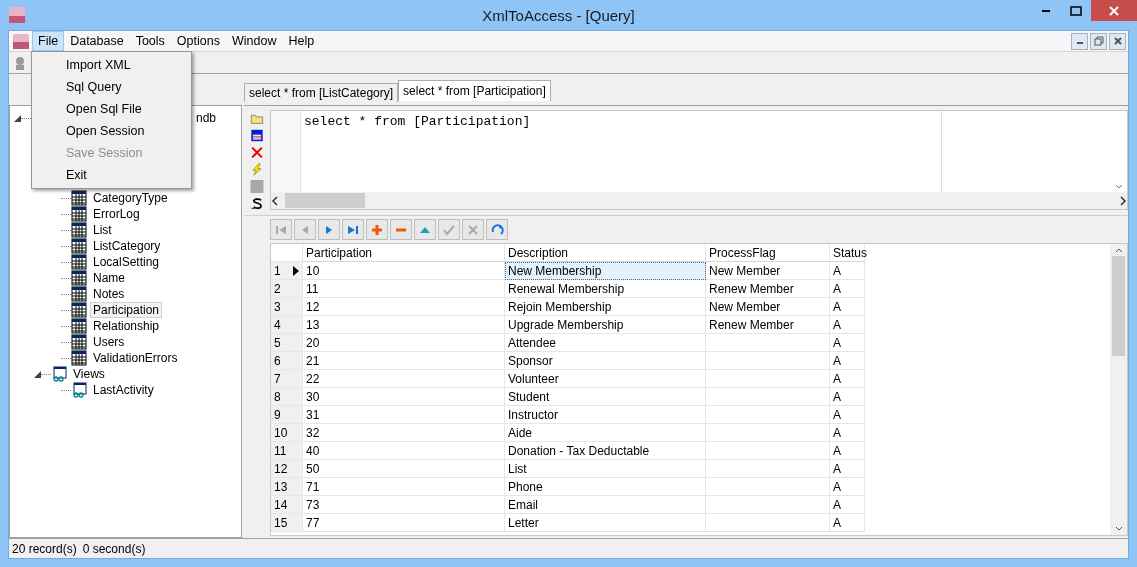 This screenshot has width=1137, height=567. I want to click on table-cell: 30, so click(404, 397).